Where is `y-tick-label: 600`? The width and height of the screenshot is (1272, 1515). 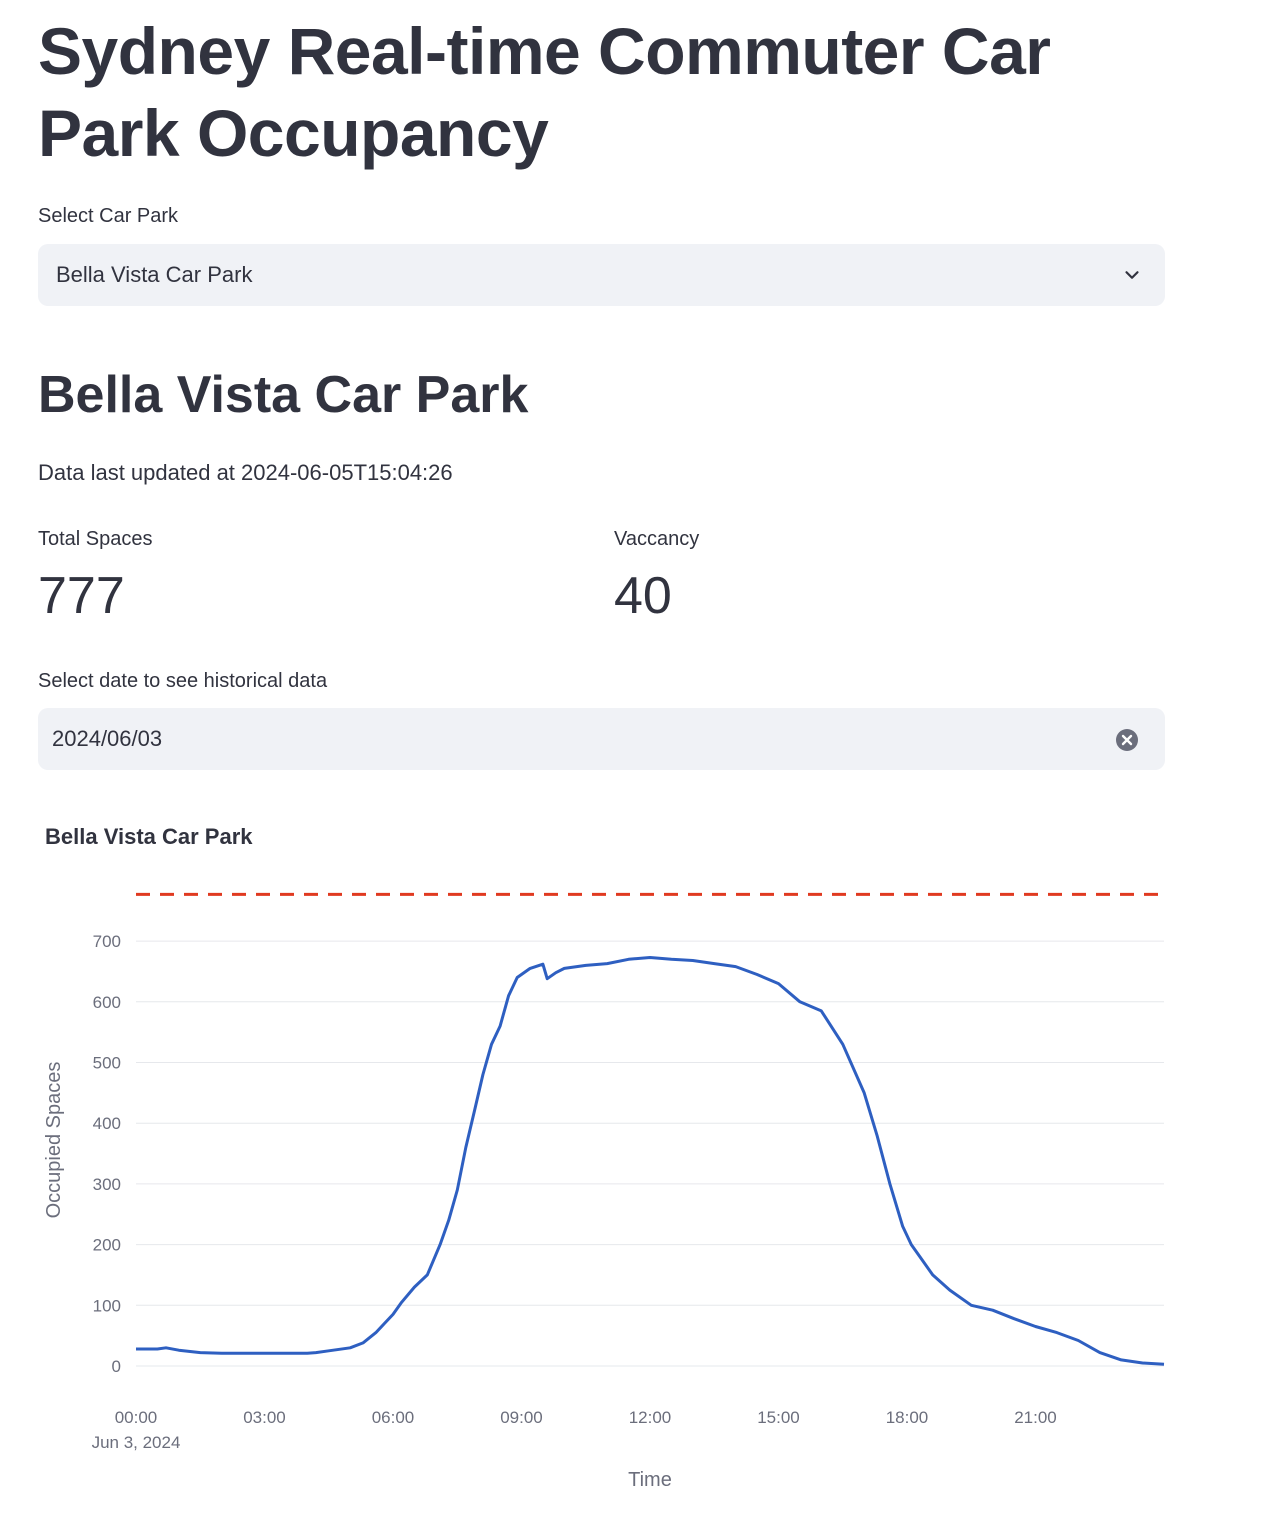
y-tick-label: 600 is located at coordinates (107, 1002).